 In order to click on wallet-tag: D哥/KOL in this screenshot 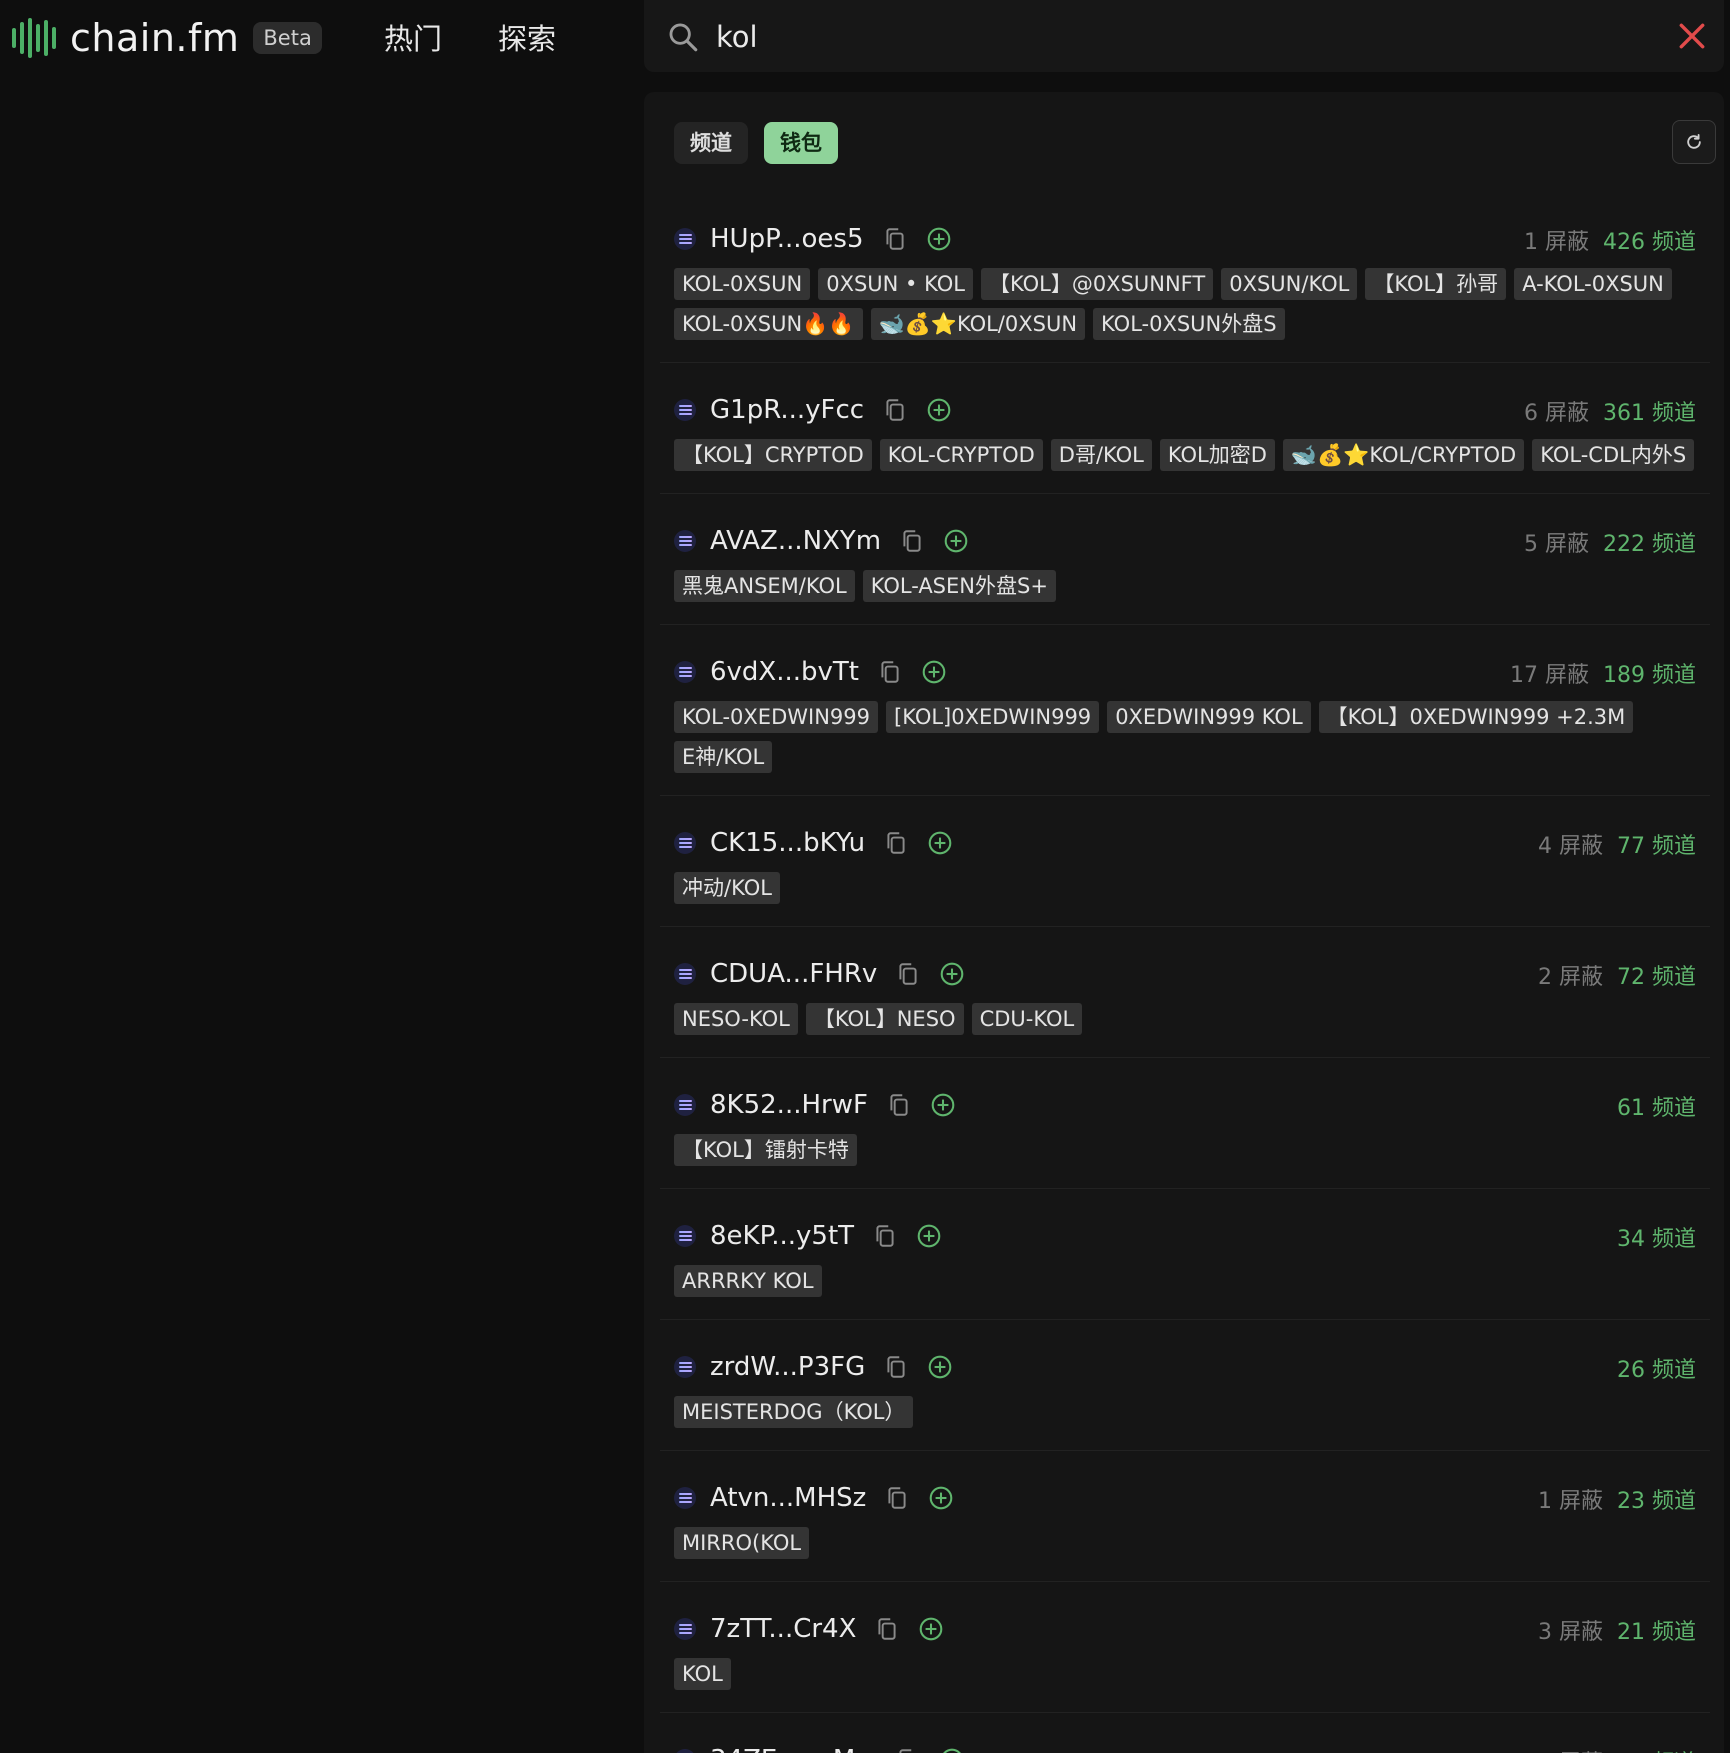, I will do `click(1101, 455)`.